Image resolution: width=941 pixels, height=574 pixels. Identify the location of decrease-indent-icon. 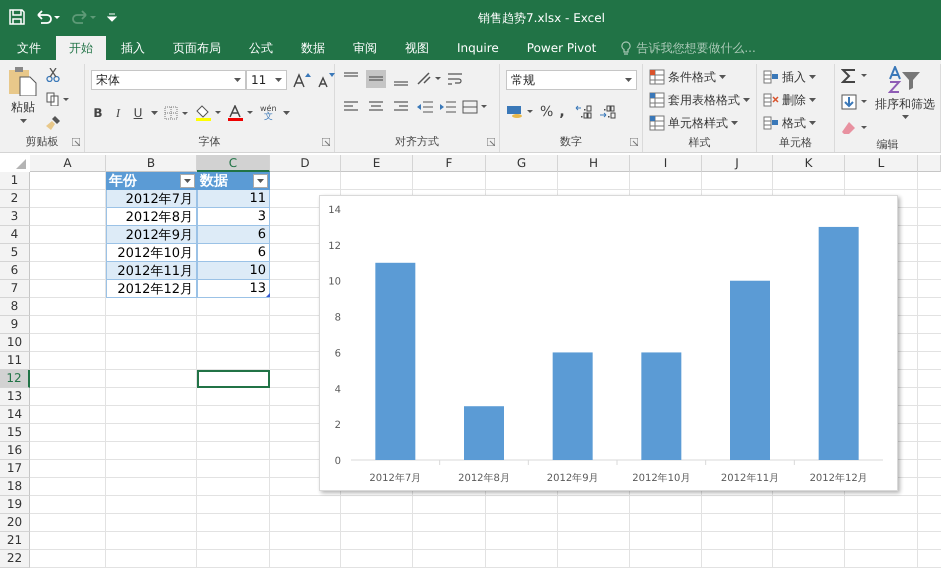
(425, 107).